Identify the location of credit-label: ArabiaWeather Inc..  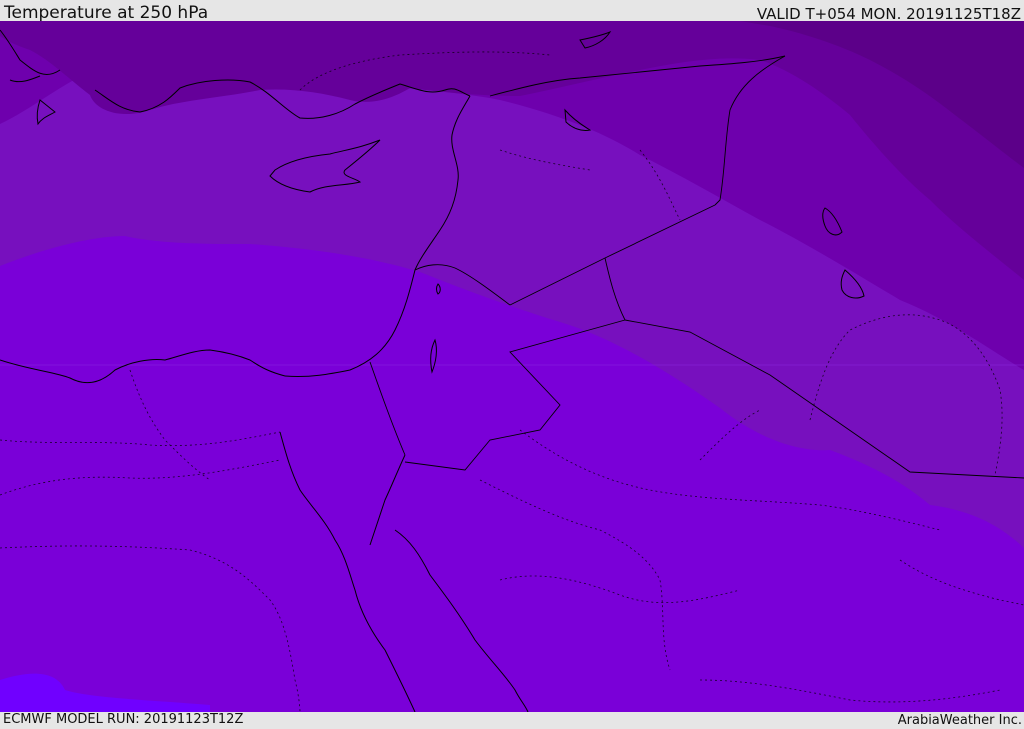
(959, 720).